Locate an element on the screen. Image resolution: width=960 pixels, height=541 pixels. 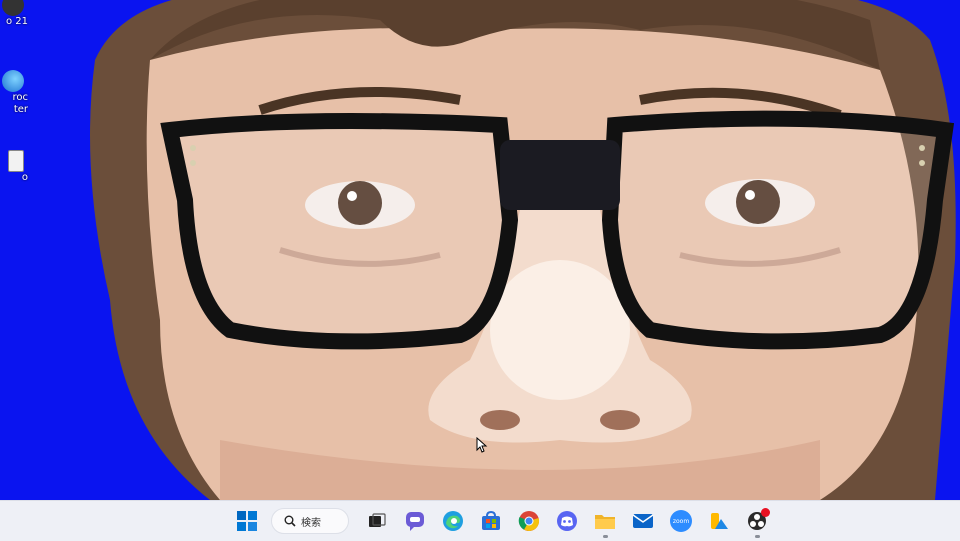
search-icon is located at coordinates (290, 521).